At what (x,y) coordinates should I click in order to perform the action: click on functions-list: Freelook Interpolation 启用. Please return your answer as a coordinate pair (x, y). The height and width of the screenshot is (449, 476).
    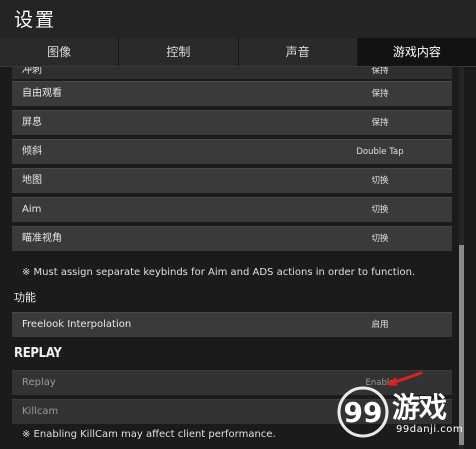
    Looking at the image, I should click on (232, 326).